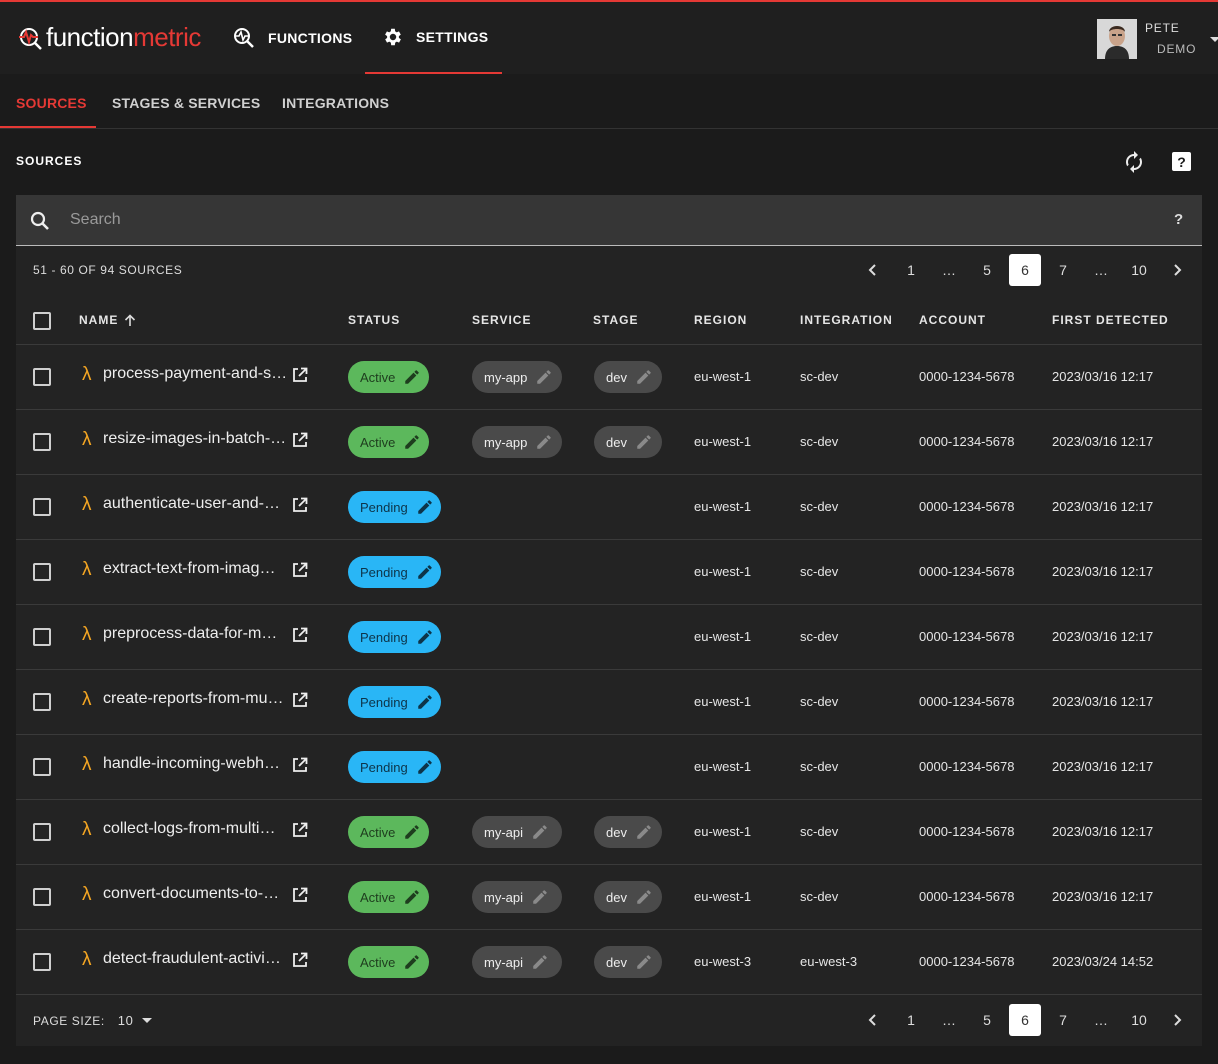 The image size is (1218, 1064). Describe the element at coordinates (1178, 219) in the screenshot. I see `search-help-icon: ?` at that location.